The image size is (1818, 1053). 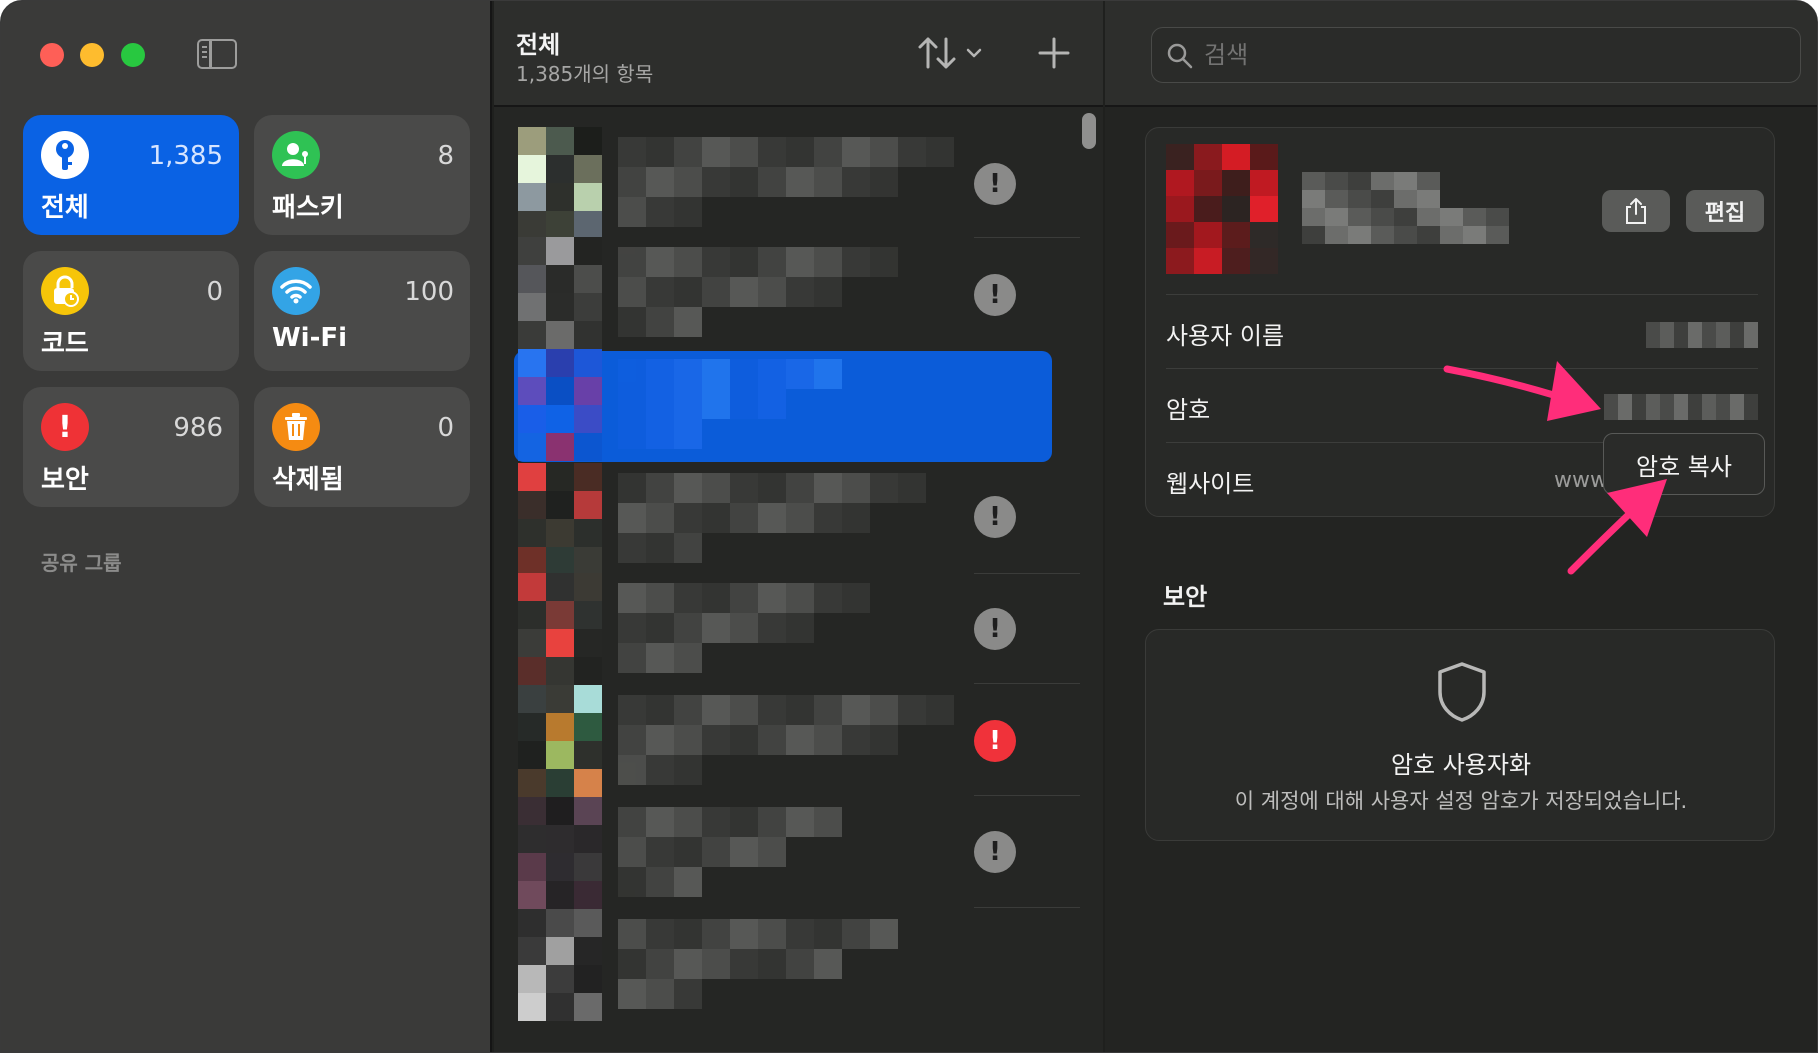 I want to click on plus-icon, so click(x=1054, y=53).